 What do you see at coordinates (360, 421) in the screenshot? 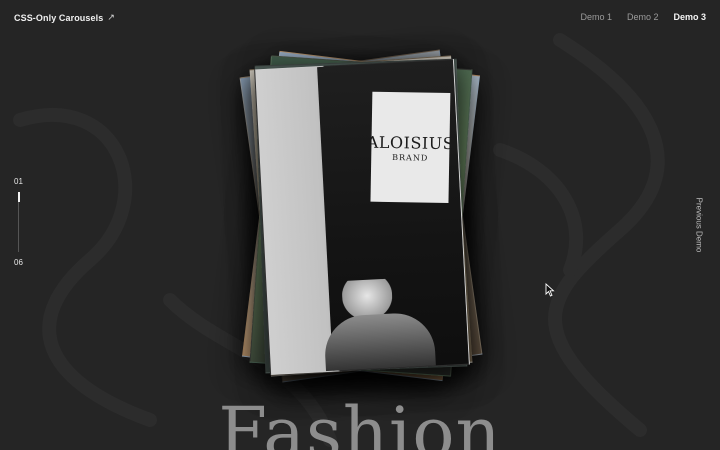
I see `slide-title: Fashion` at bounding box center [360, 421].